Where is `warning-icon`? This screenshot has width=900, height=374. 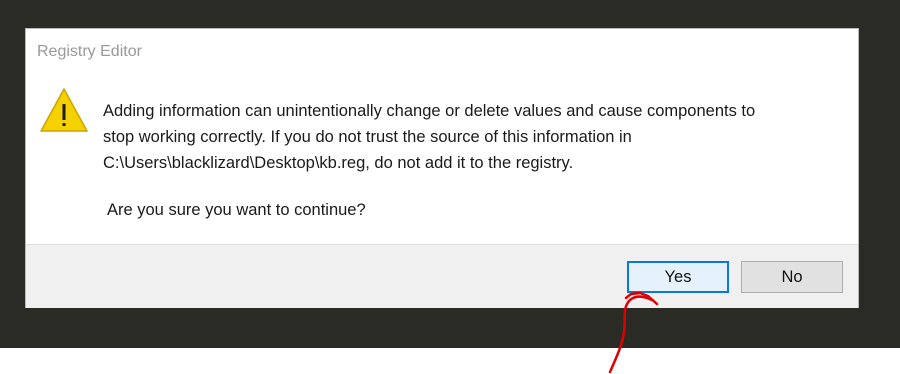 warning-icon is located at coordinates (64, 110).